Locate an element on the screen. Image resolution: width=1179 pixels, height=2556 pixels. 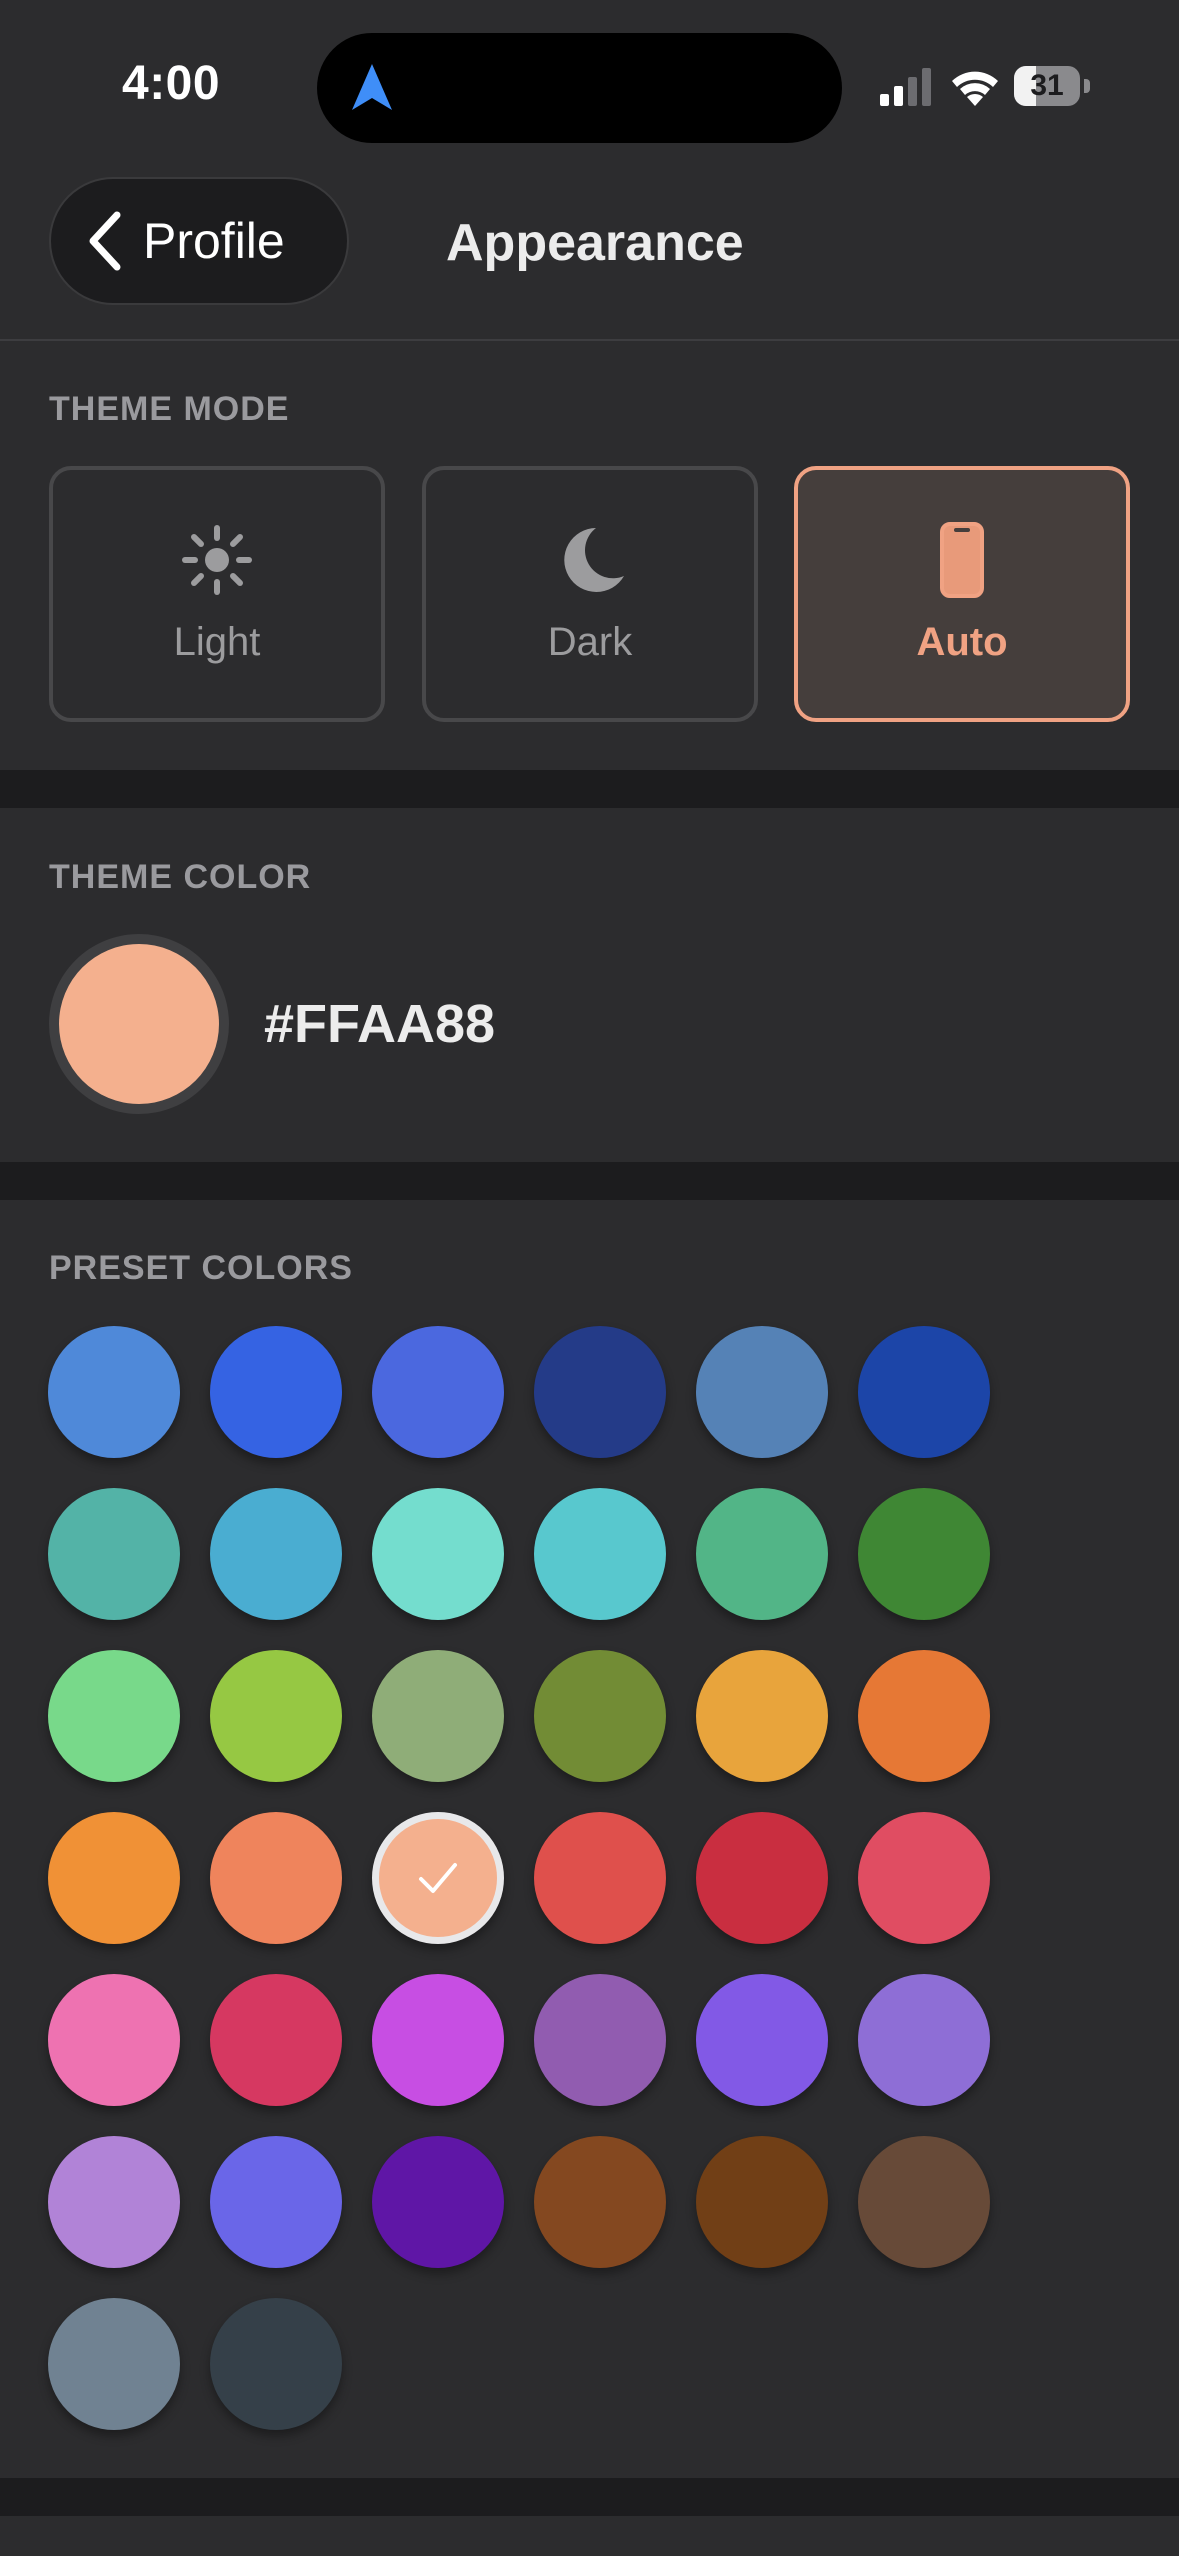
theme-color-label: THEME COLOR is located at coordinates (180, 877).